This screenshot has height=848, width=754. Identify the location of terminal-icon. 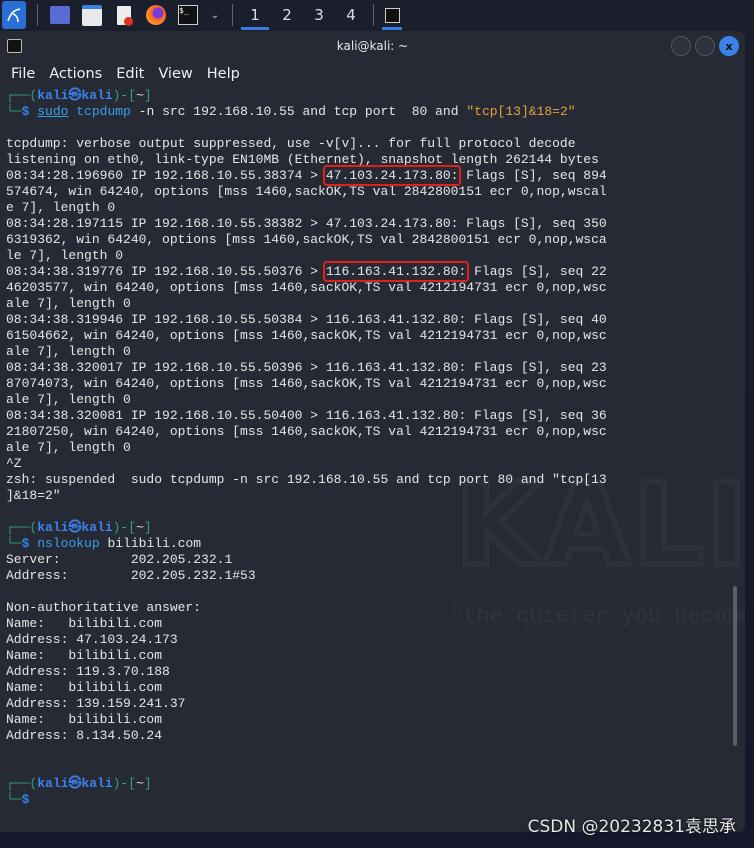
(392, 15).